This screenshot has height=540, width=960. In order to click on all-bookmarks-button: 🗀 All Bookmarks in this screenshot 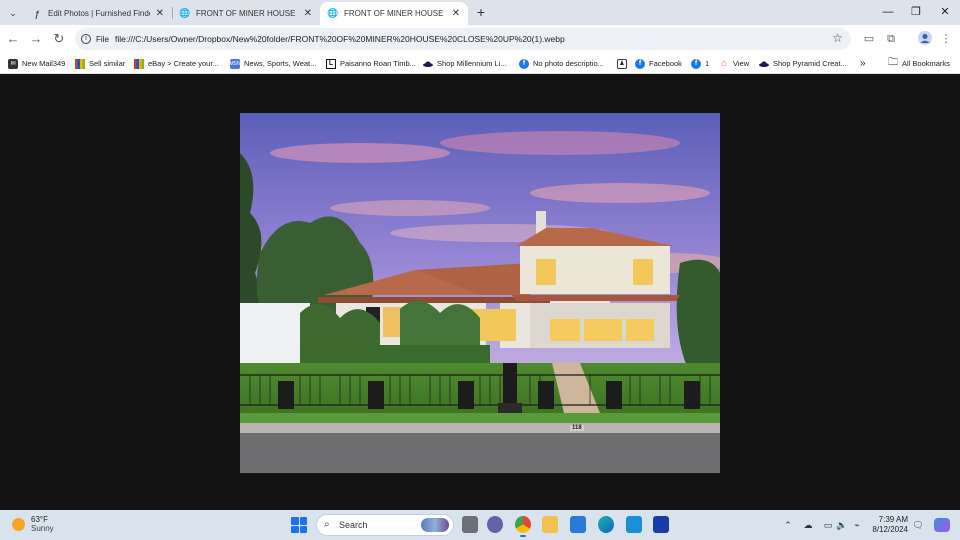, I will do `click(919, 63)`.